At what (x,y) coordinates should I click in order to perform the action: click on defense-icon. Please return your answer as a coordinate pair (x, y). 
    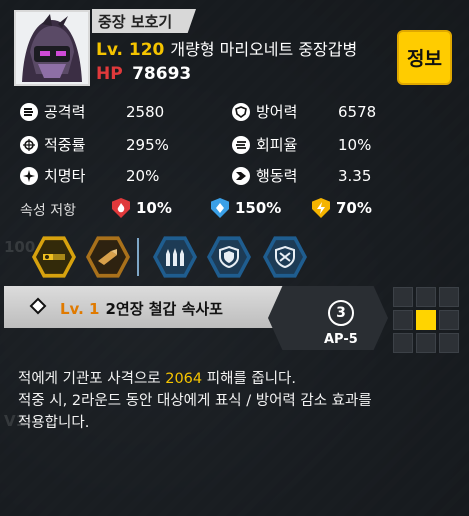
    Looking at the image, I should click on (241, 111).